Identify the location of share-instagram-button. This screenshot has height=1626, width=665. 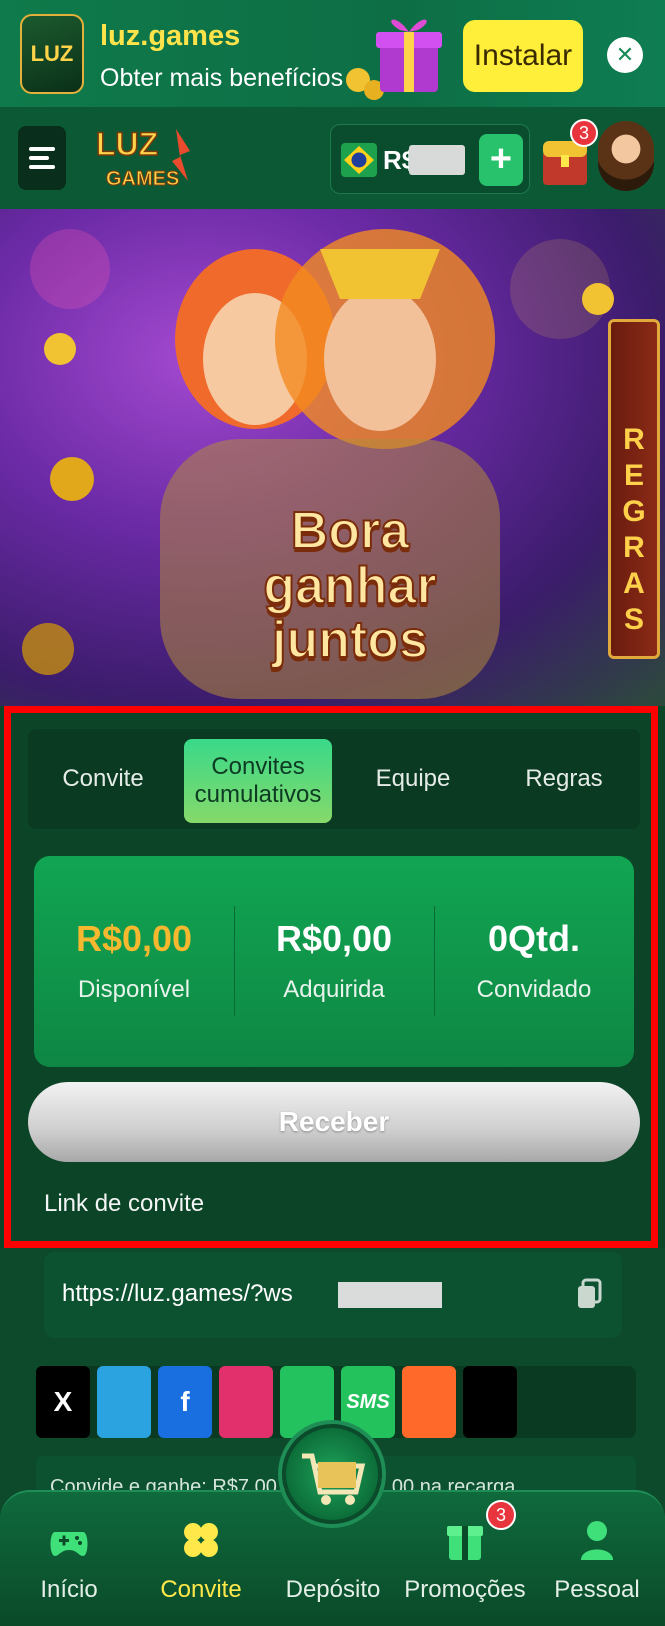
(246, 1402).